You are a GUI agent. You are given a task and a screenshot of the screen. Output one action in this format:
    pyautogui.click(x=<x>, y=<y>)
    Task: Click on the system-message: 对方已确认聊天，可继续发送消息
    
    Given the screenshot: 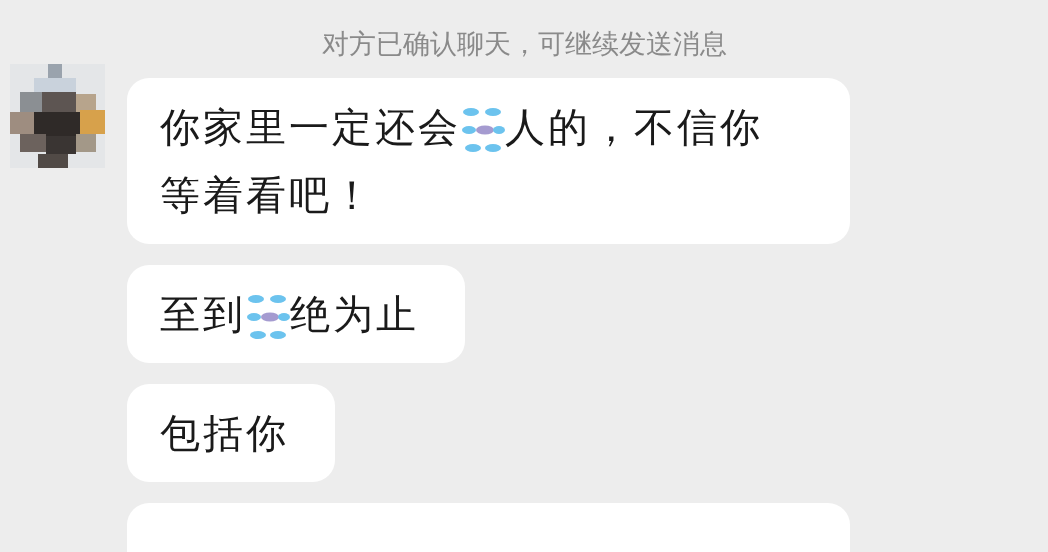 What is the action you would take?
    pyautogui.click(x=524, y=44)
    